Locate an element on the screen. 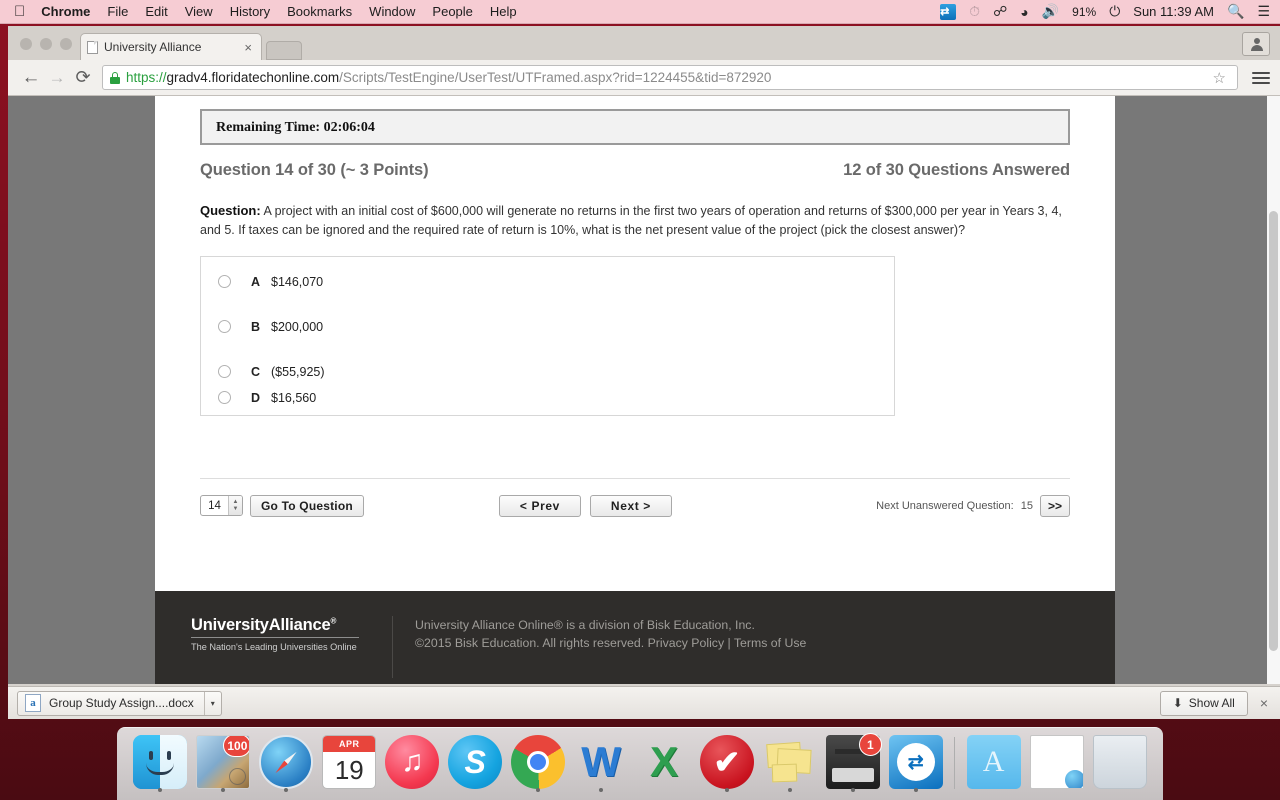 Image resolution: width=1280 pixels, height=800 pixels. logo-text-alliance: Alliance is located at coordinates (299, 625).